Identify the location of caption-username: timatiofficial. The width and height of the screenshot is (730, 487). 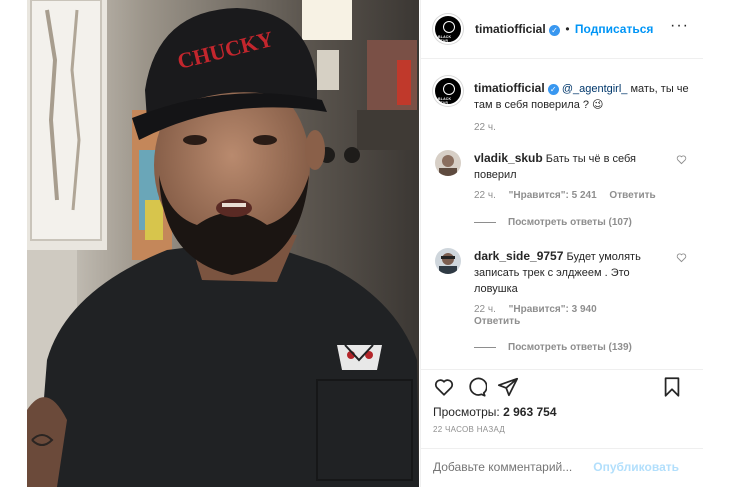
(509, 88).